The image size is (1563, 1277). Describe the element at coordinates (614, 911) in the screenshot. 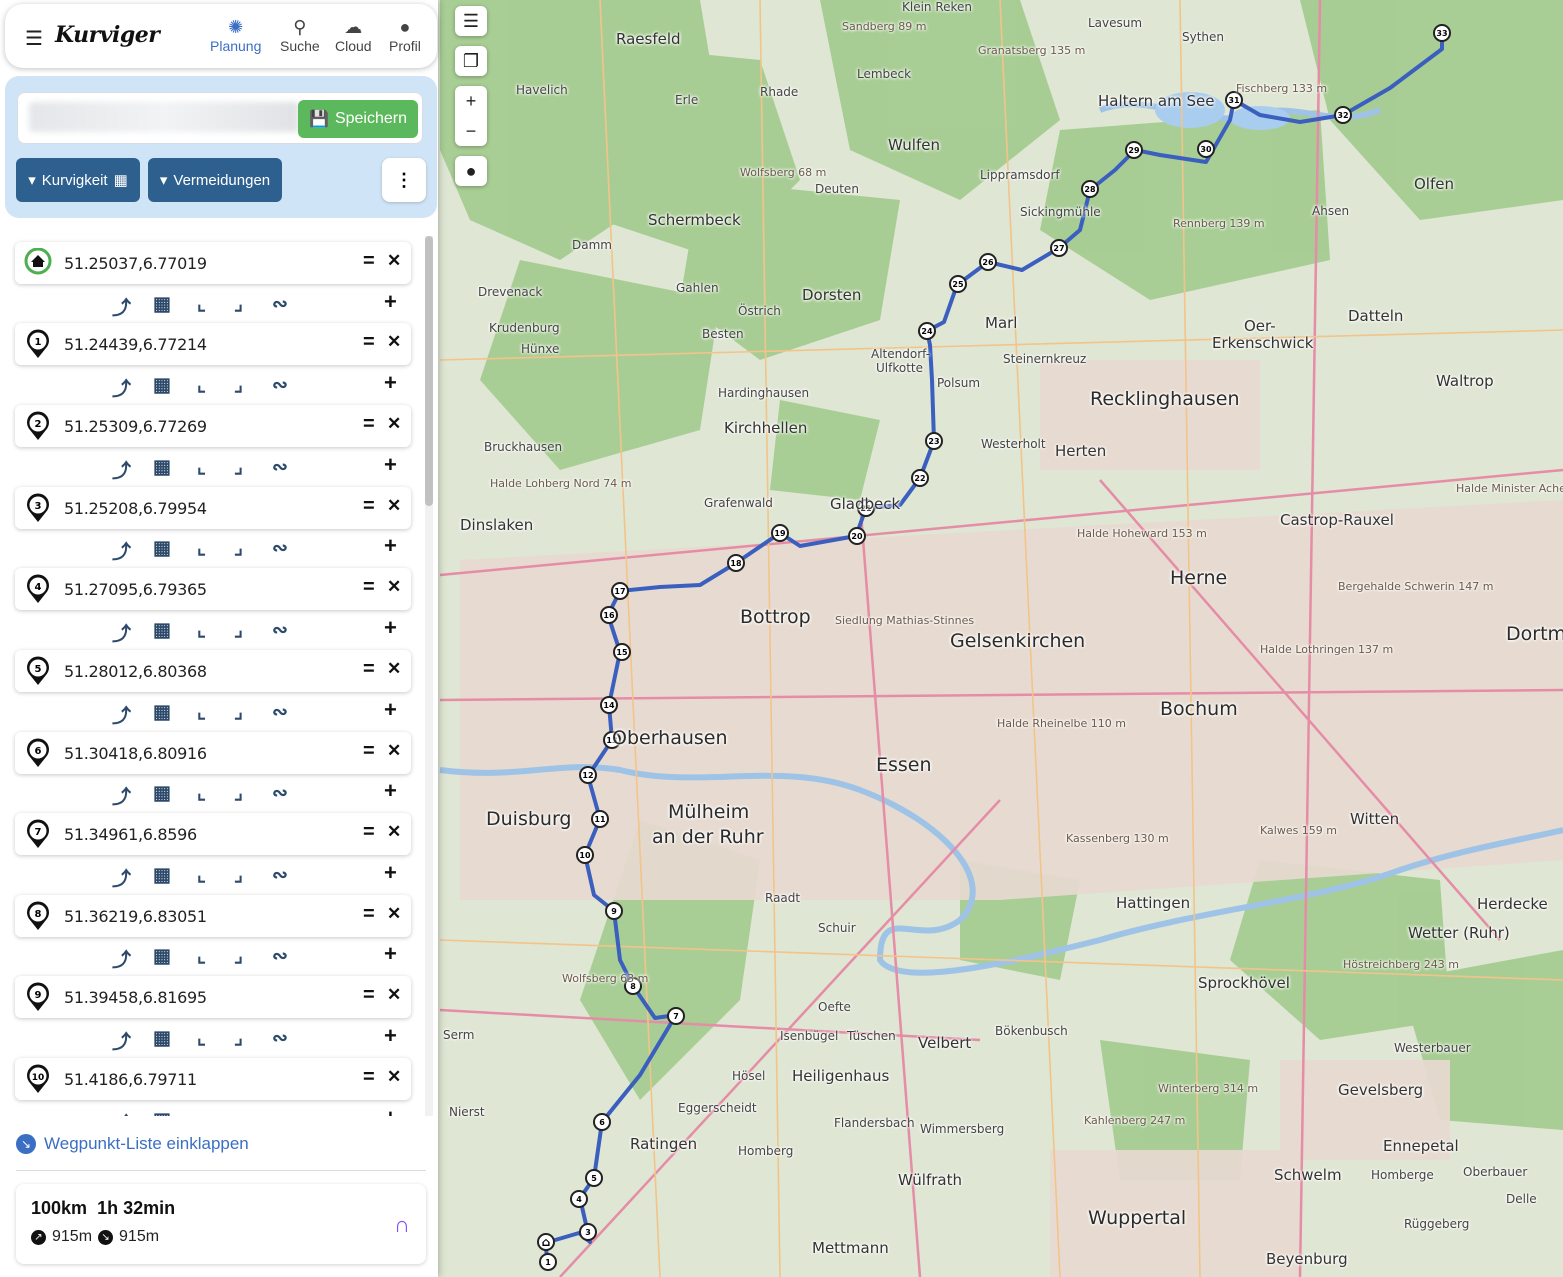

I see `route-marker: 9` at that location.